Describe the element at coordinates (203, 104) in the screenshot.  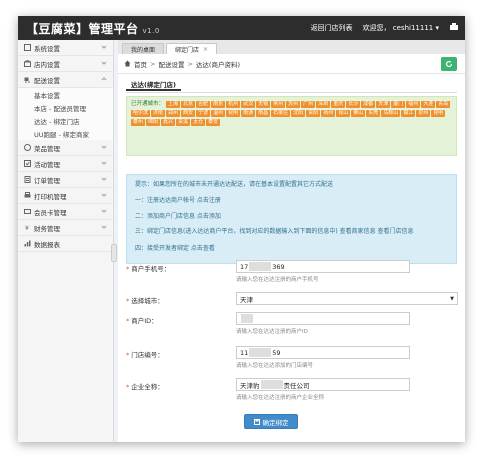
I see `city-tag: 合肥` at that location.